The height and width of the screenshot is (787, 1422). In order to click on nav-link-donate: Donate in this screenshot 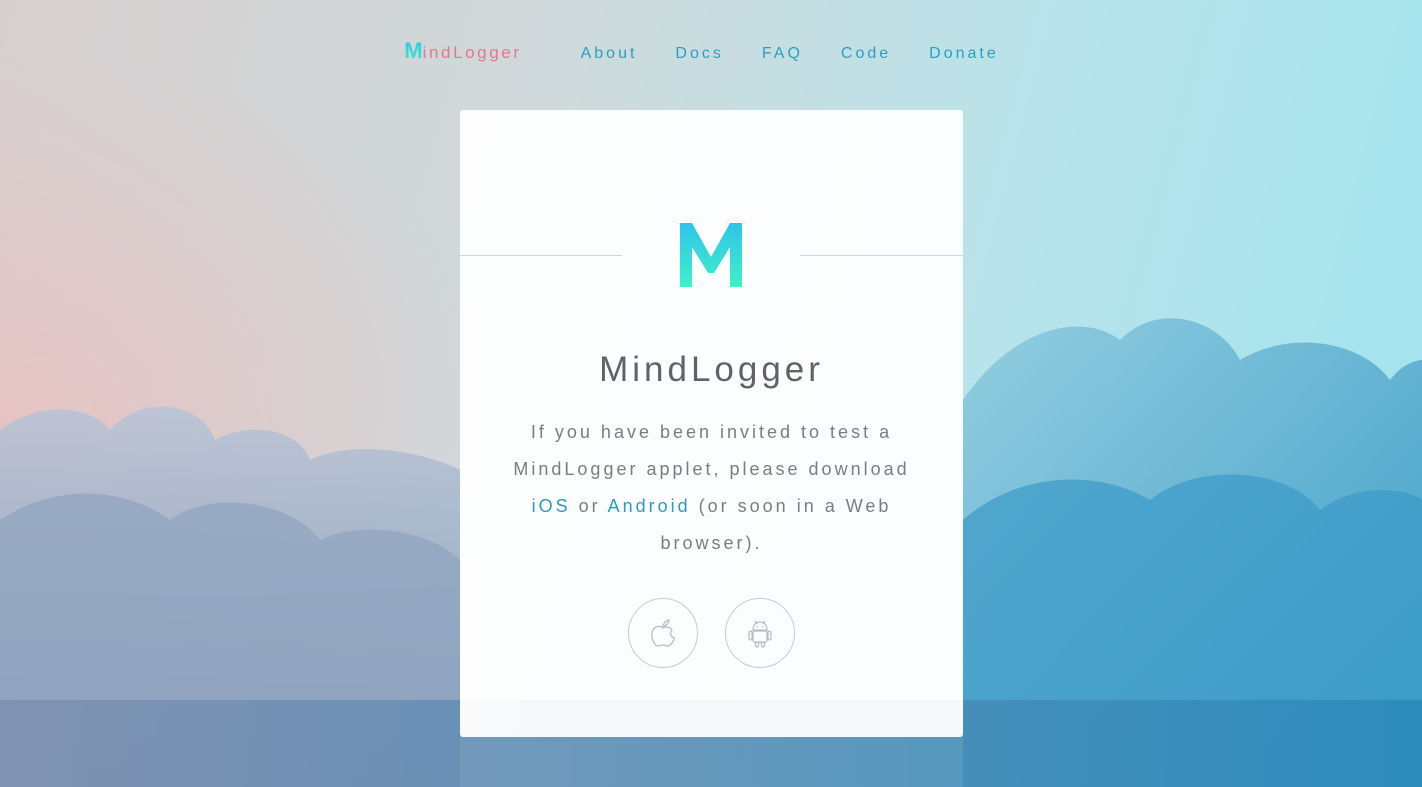, I will do `click(964, 54)`.